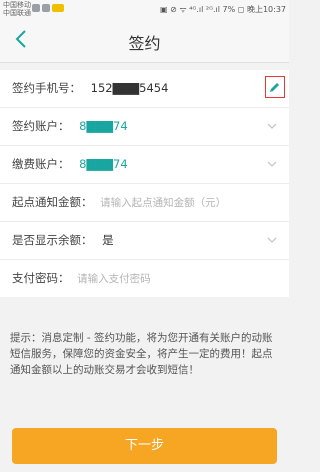 The image size is (320, 472). What do you see at coordinates (103, 126) in the screenshot?
I see `account-value: 8▇▇▇74` at bounding box center [103, 126].